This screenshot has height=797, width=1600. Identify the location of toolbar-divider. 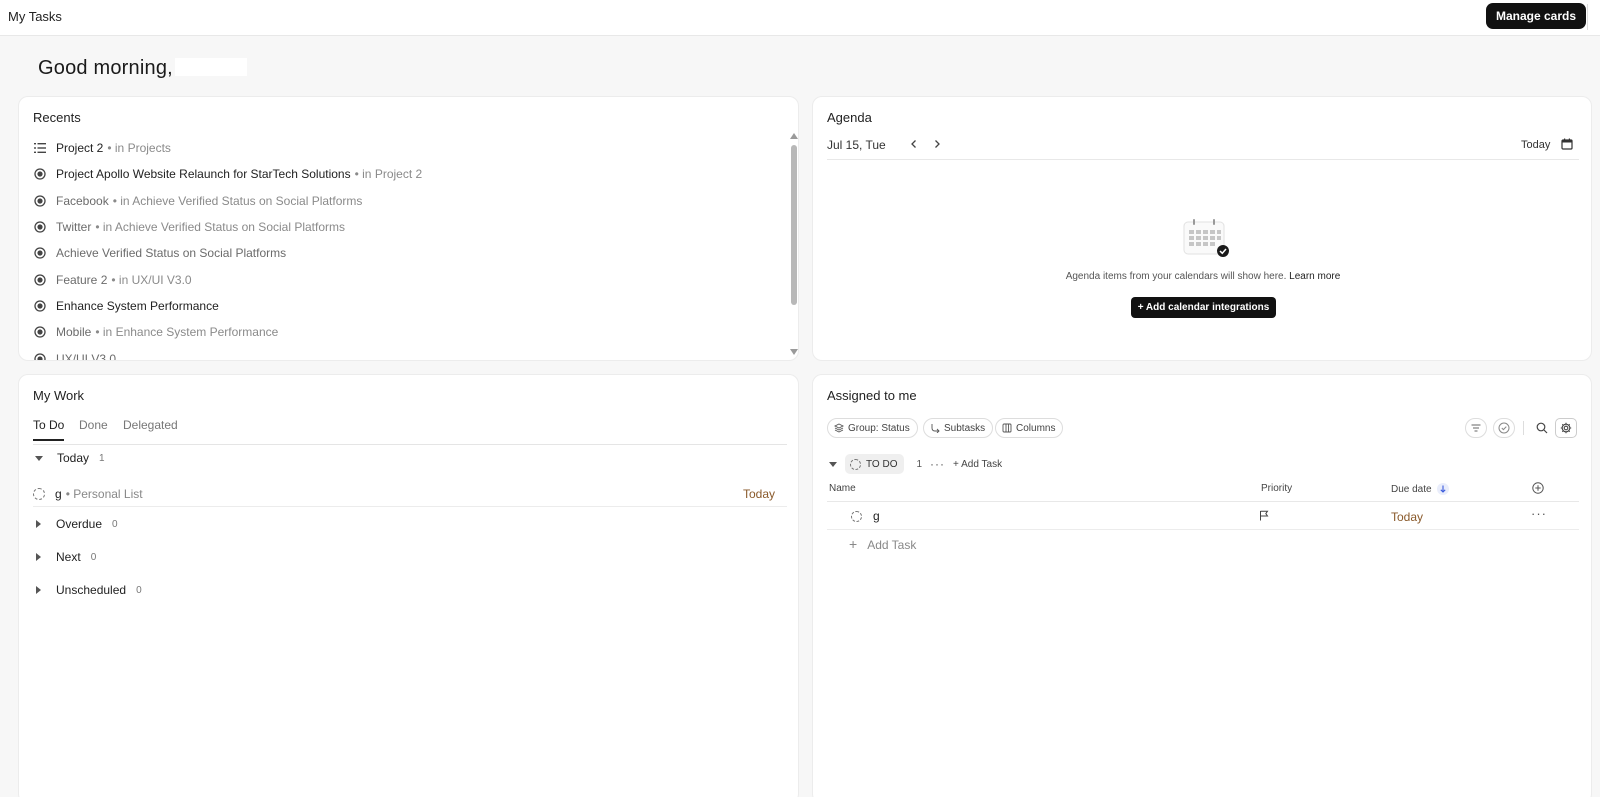
(1523, 428).